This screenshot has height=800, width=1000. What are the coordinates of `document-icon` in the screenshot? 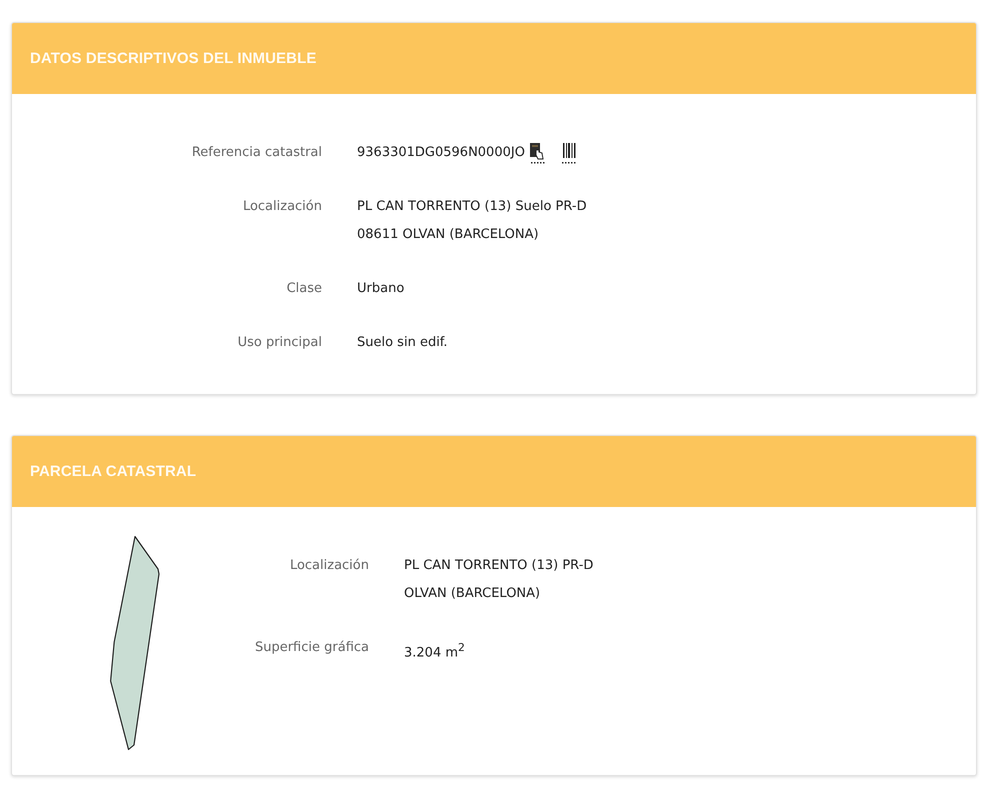 It's located at (536, 153).